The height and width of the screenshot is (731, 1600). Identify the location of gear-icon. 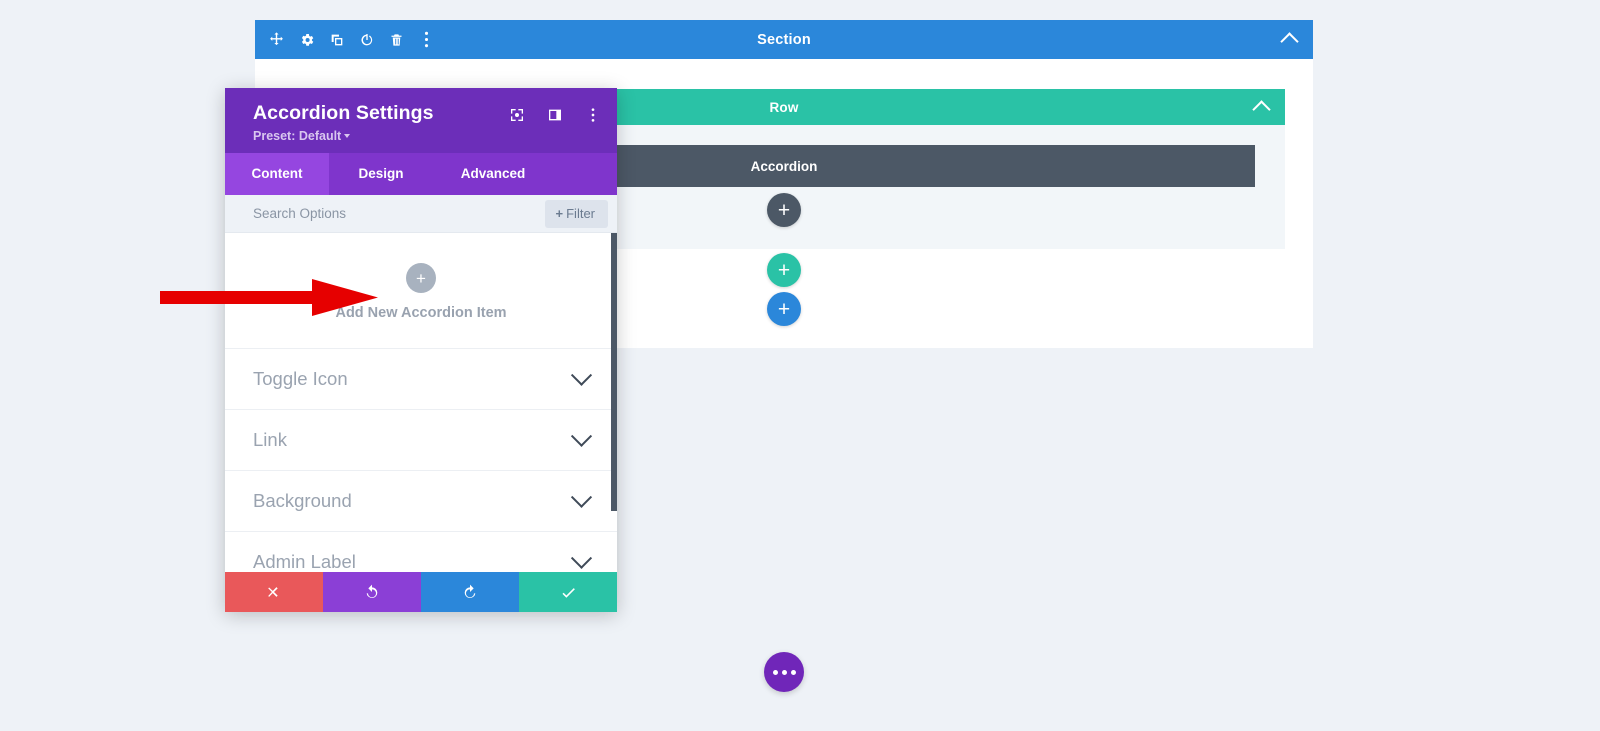
(306, 39).